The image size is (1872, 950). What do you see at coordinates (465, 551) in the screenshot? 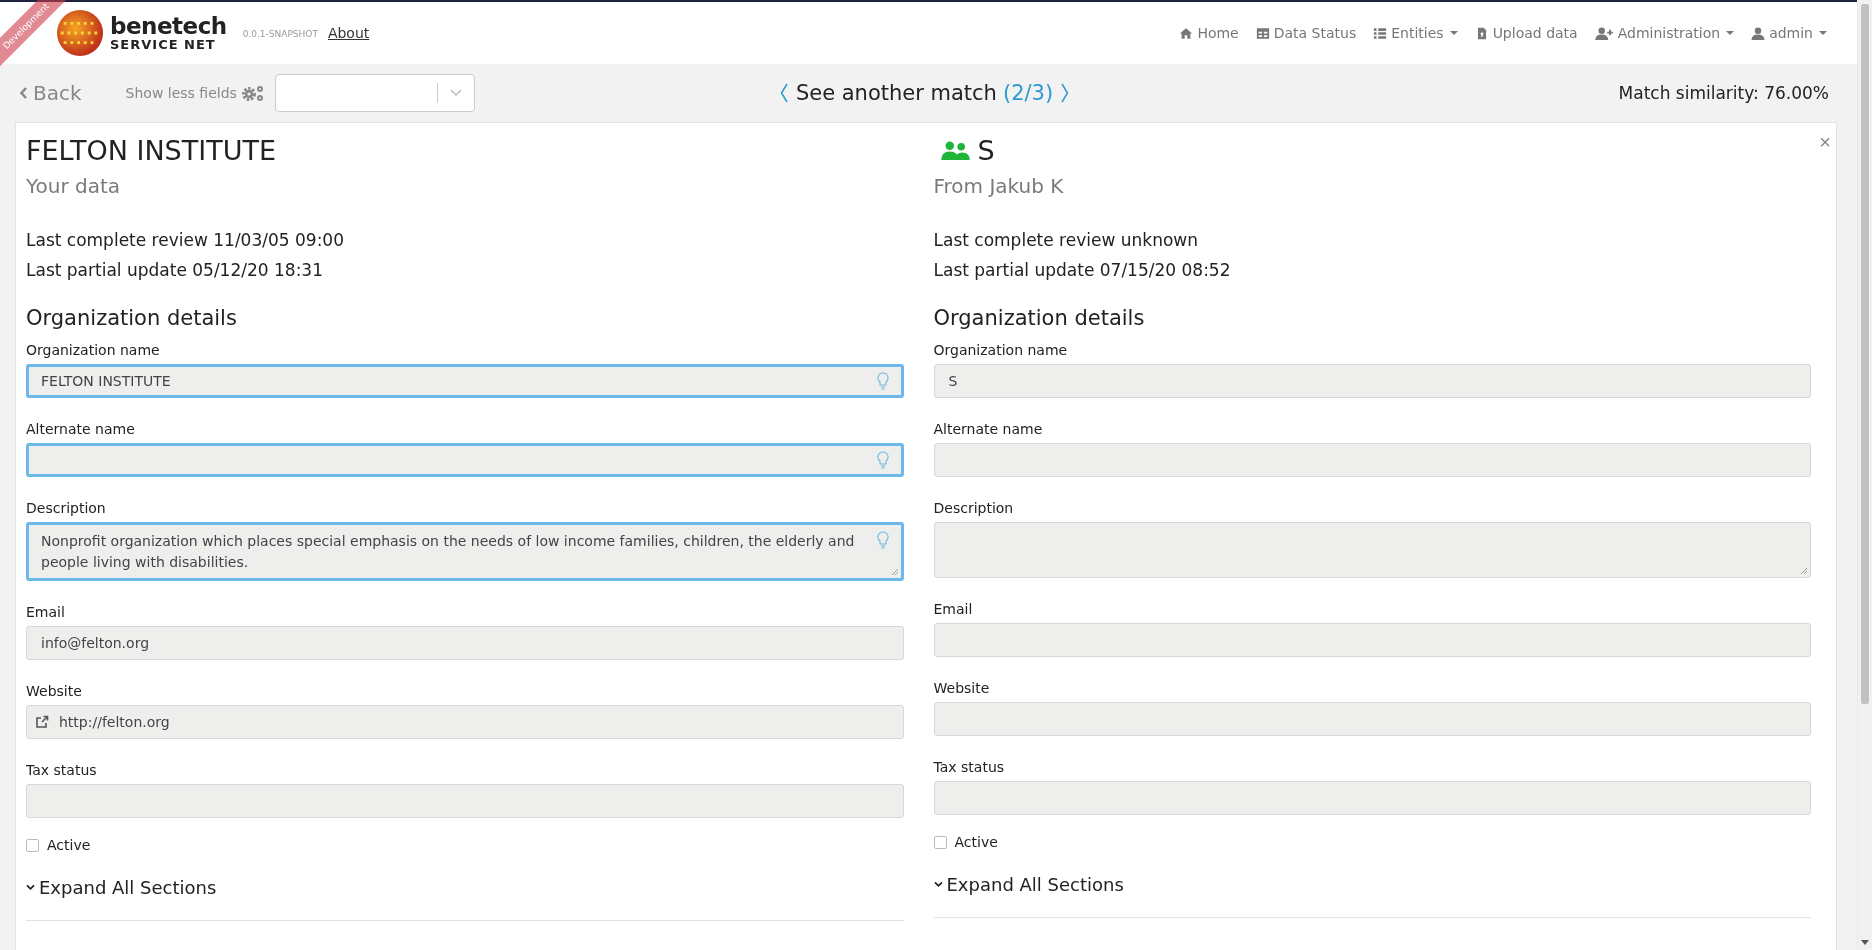
I see `text-area: Nonprofit organization which places special emphasis on the needs of low income families, children, the elderly and people living with disabilities.` at bounding box center [465, 551].